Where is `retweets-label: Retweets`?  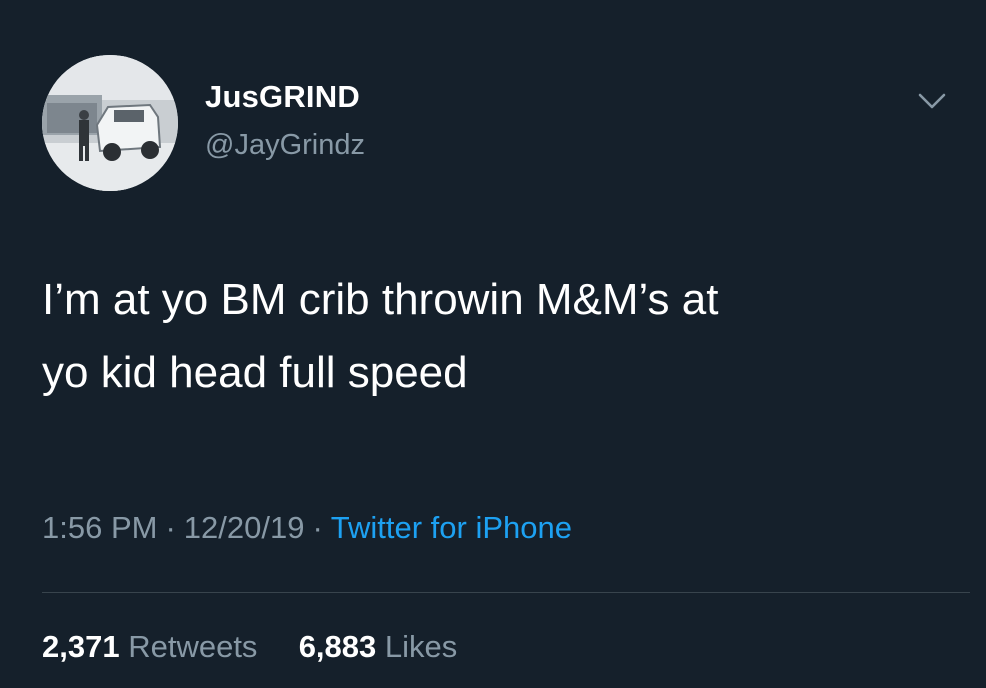
retweets-label: Retweets is located at coordinates (193, 646).